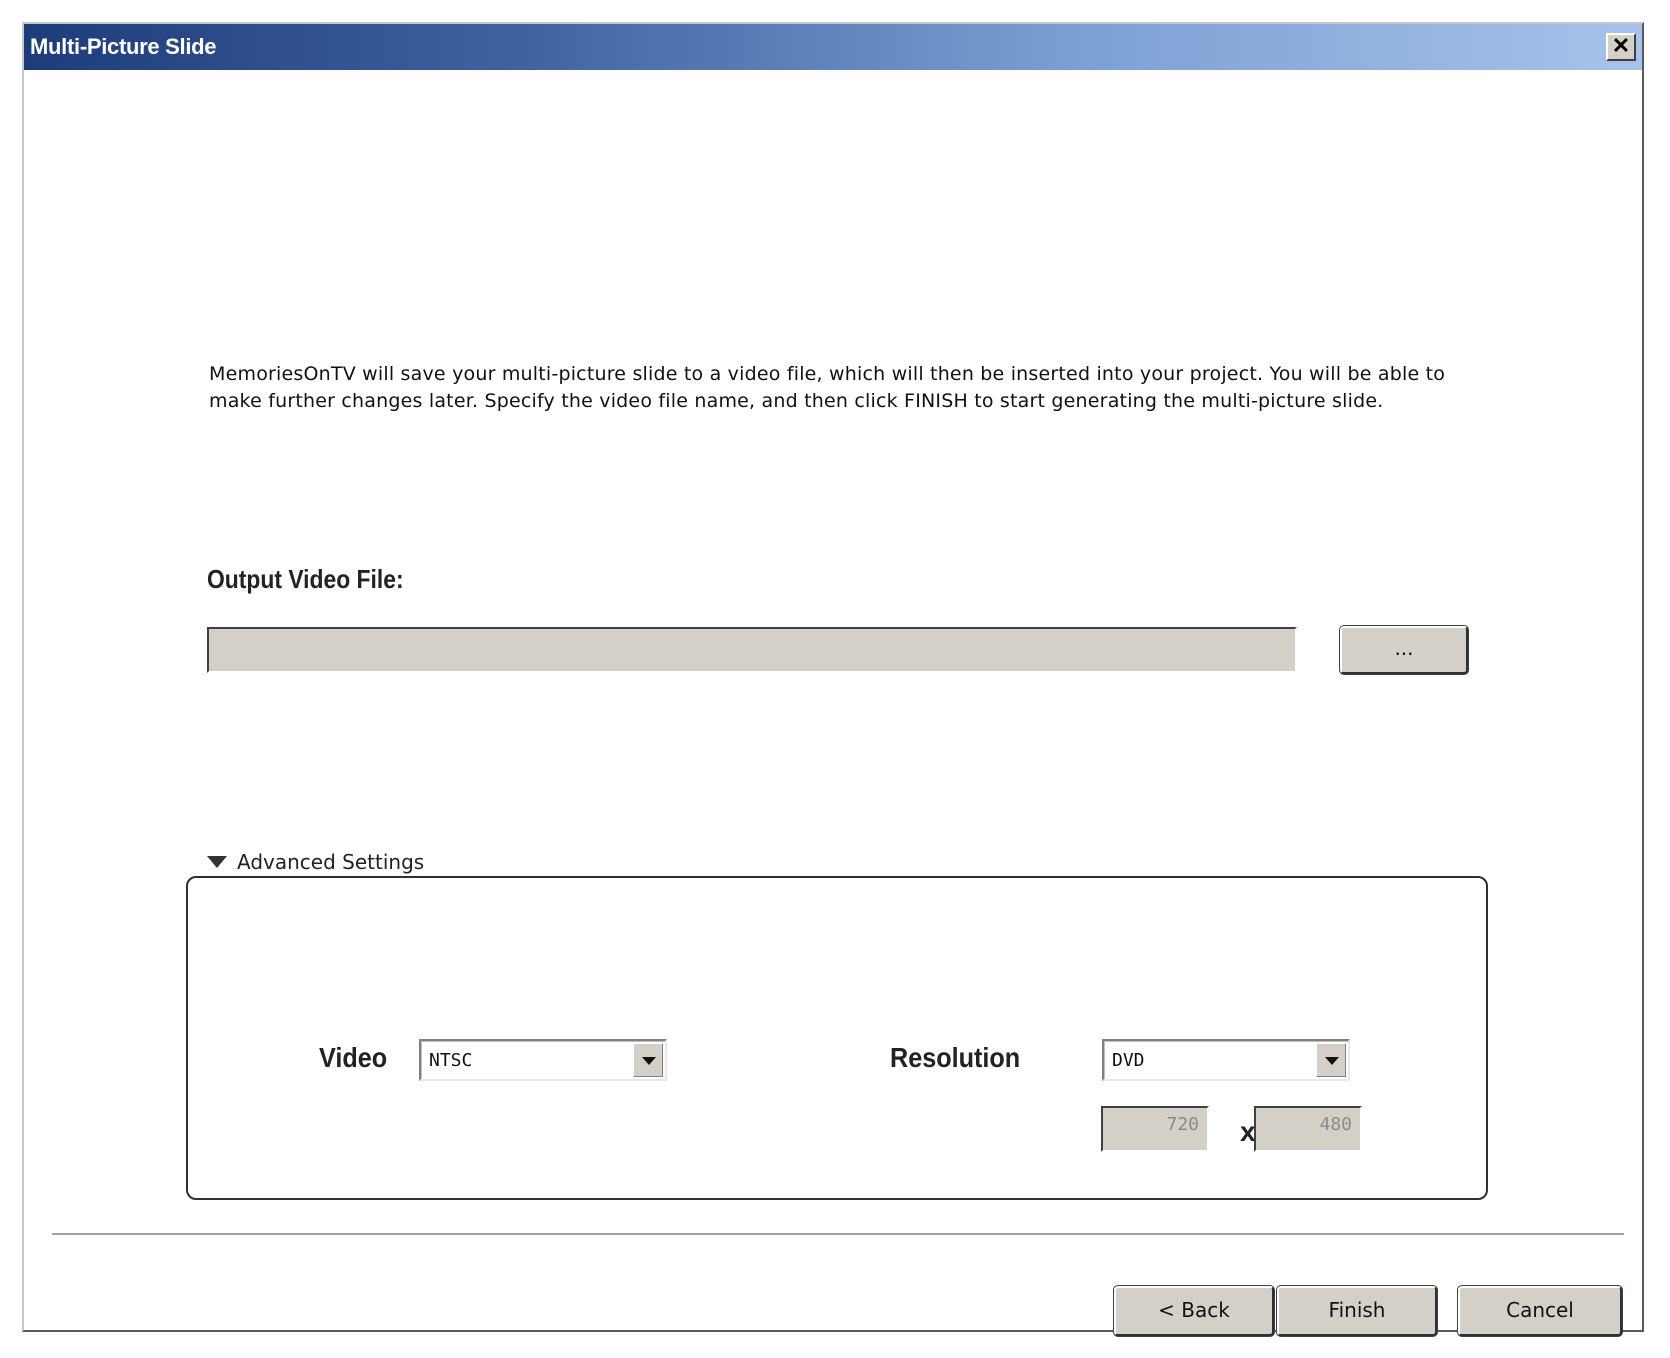 The height and width of the screenshot is (1358, 1670). Describe the element at coordinates (1308, 1129) in the screenshot. I see `resolution-height-field: 480` at that location.